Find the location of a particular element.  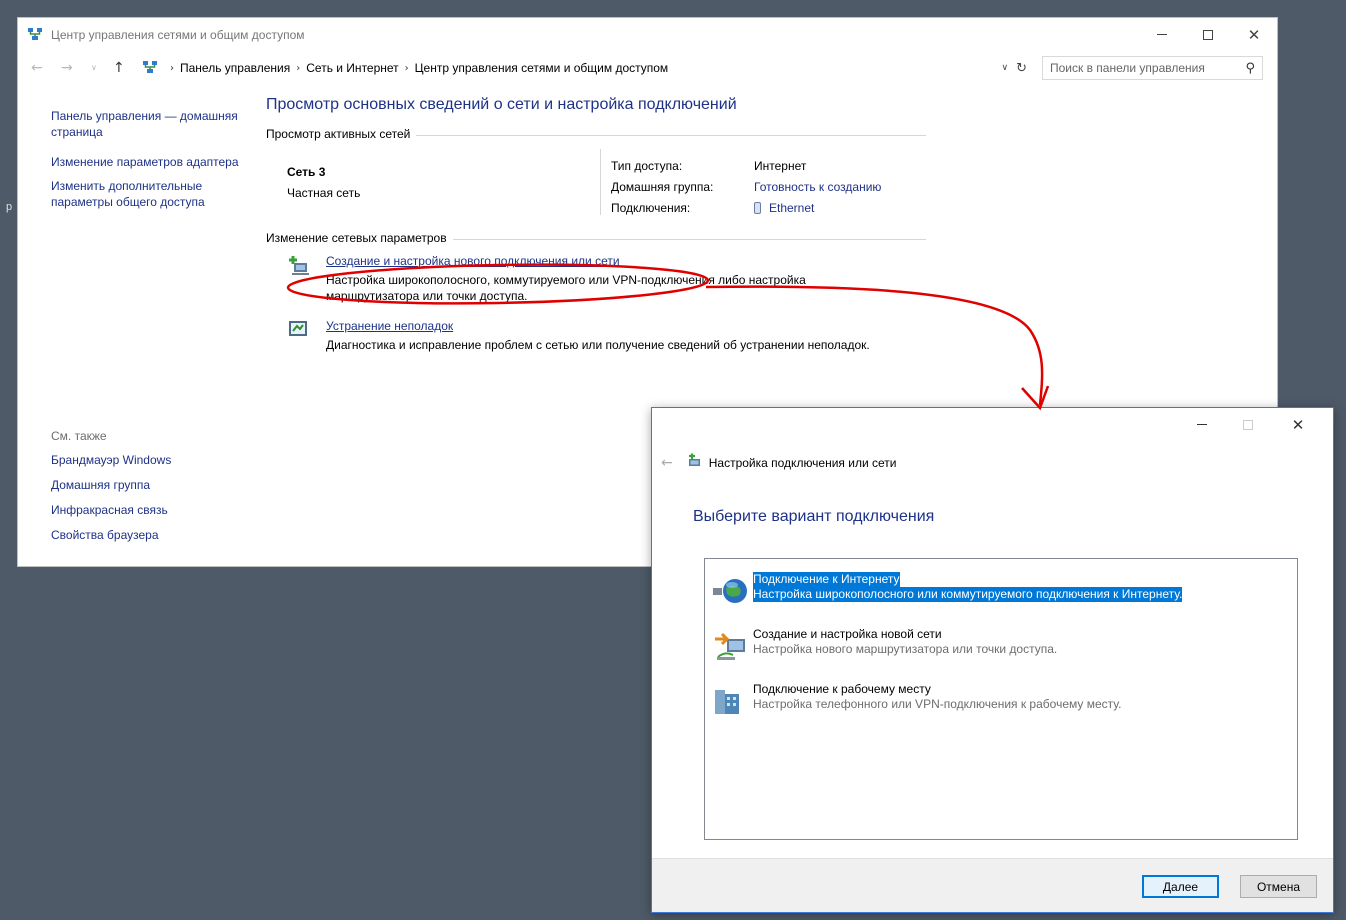

close-button: ✕ is located at coordinates (1254, 34).